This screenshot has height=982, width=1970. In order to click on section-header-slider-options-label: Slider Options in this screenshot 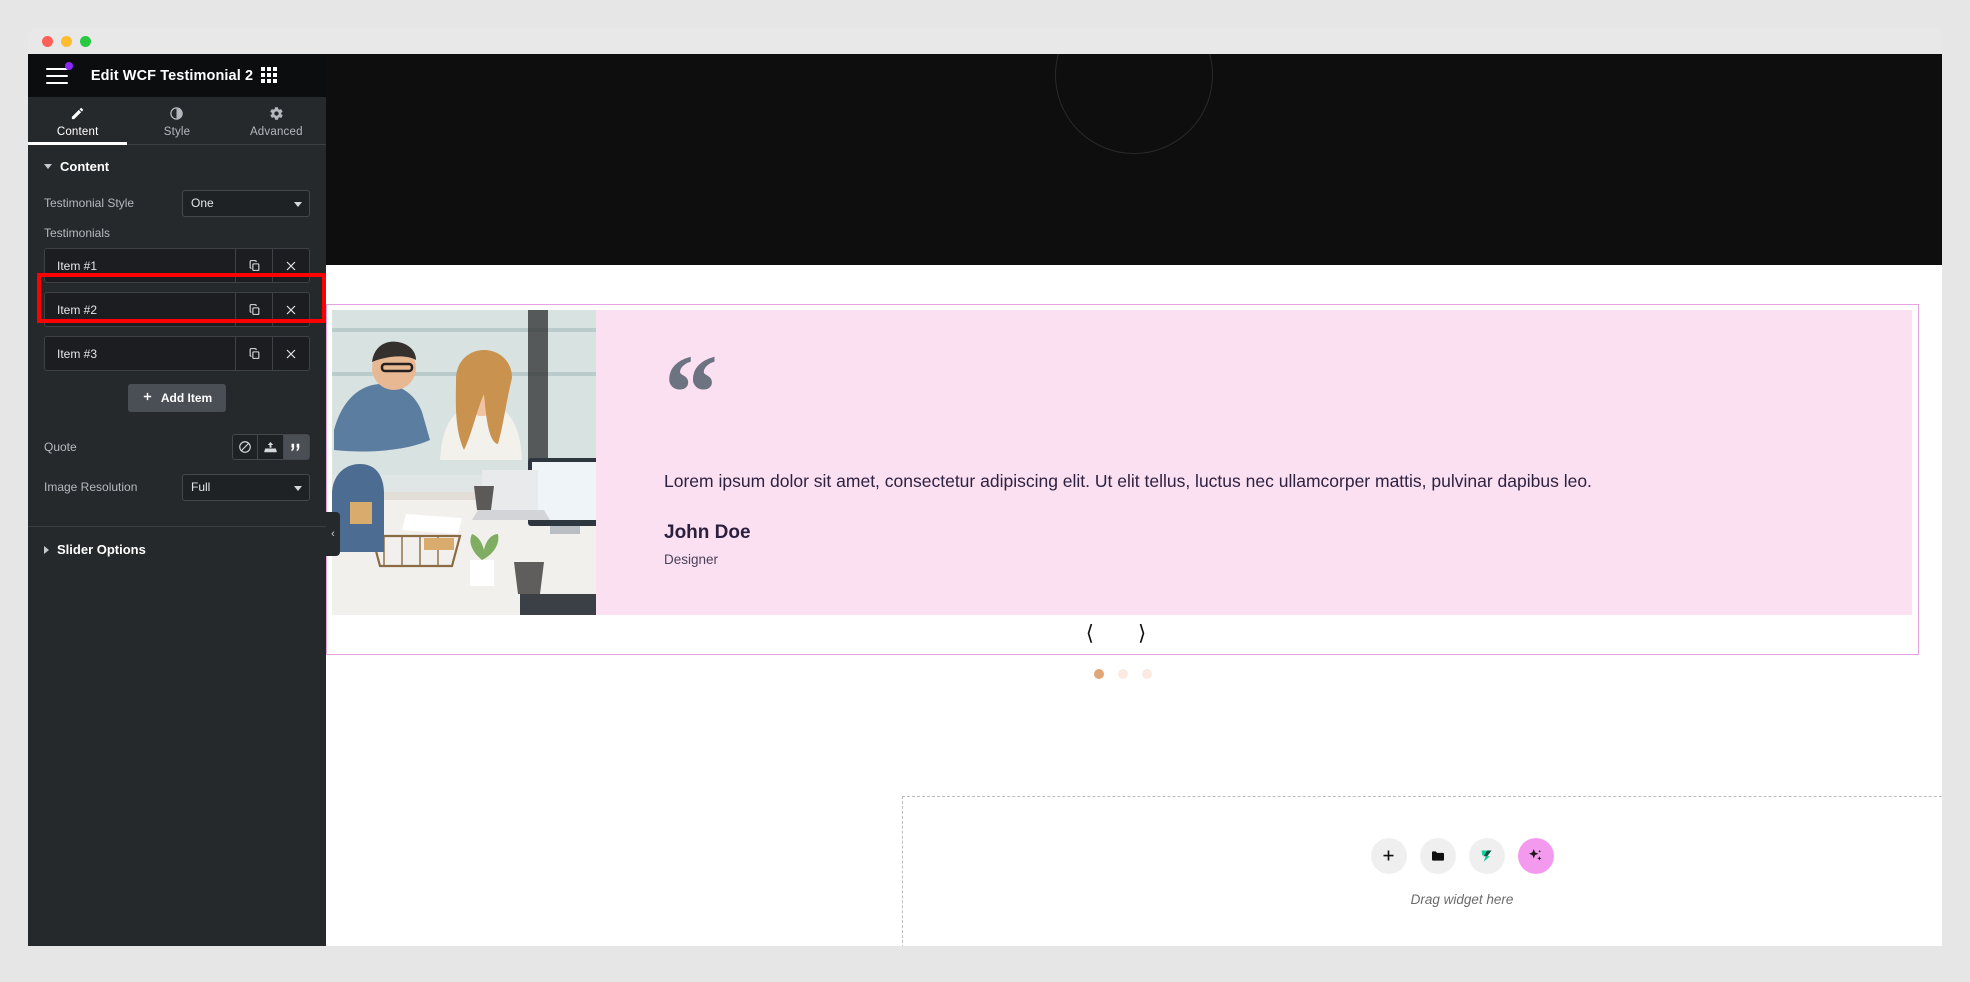, I will do `click(101, 549)`.